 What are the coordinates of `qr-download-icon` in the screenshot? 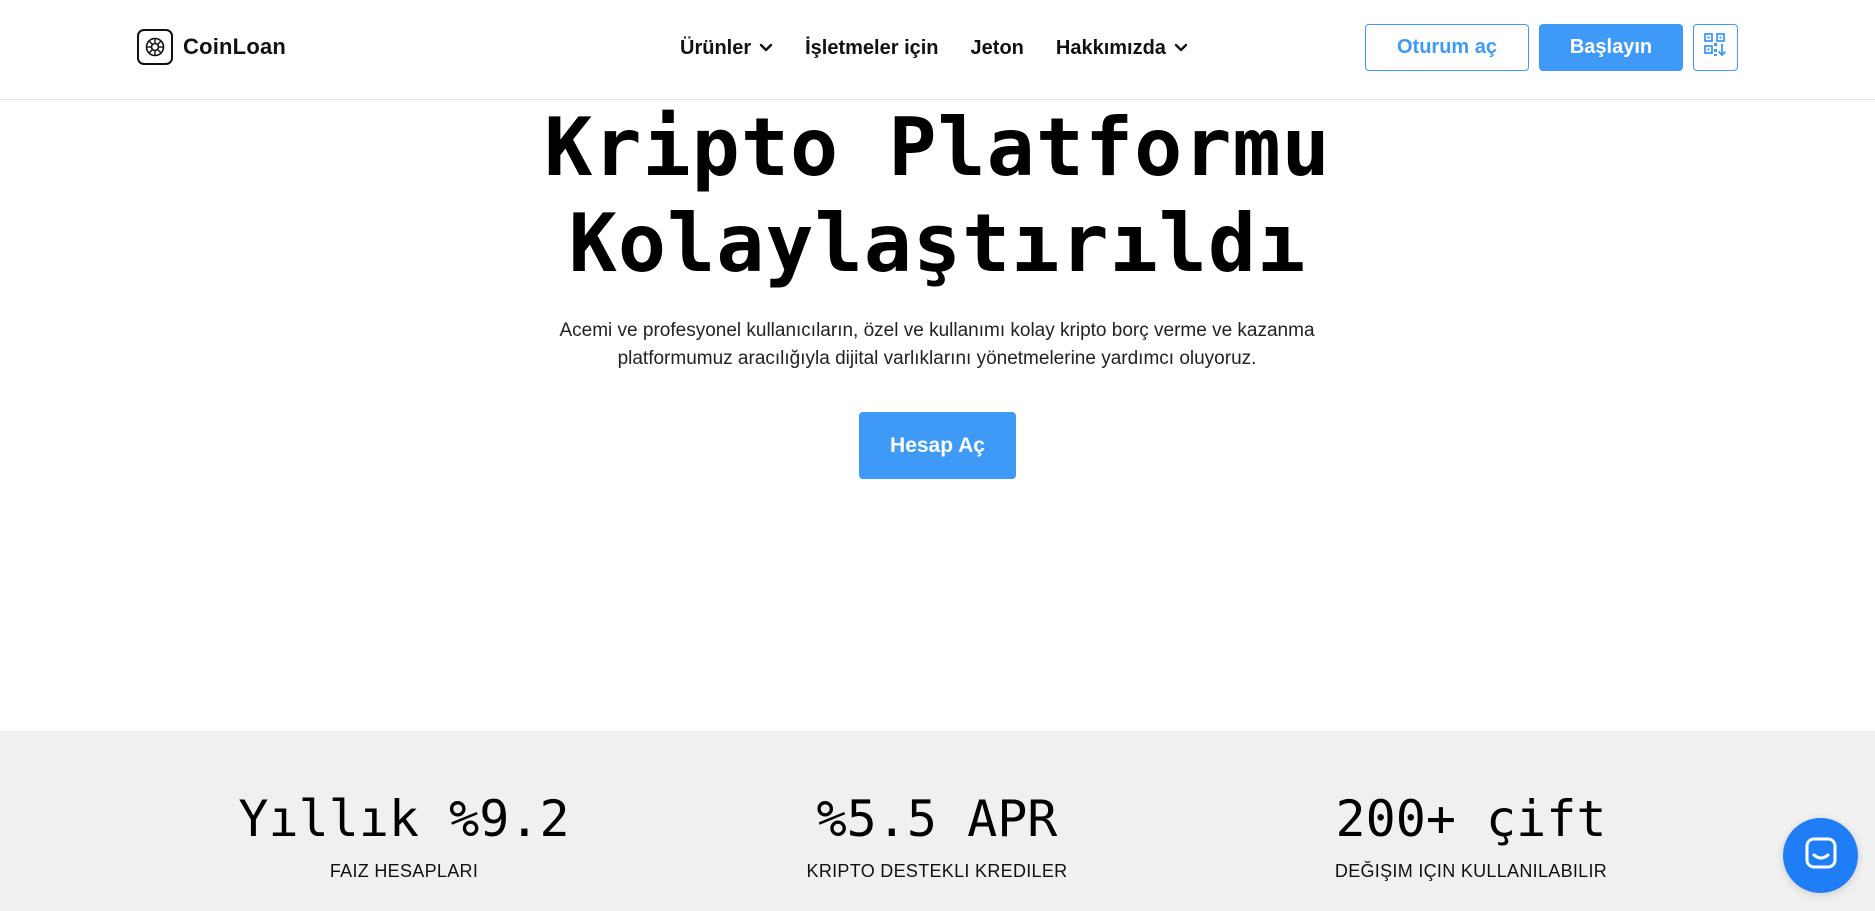 It's located at (1716, 47).